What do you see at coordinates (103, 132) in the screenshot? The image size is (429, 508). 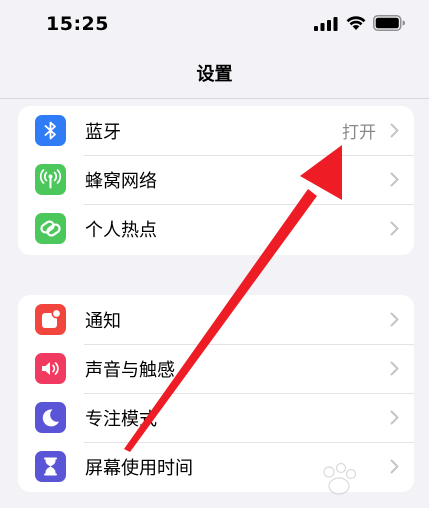 I see `row-label-bluetooth: 蓝牙` at bounding box center [103, 132].